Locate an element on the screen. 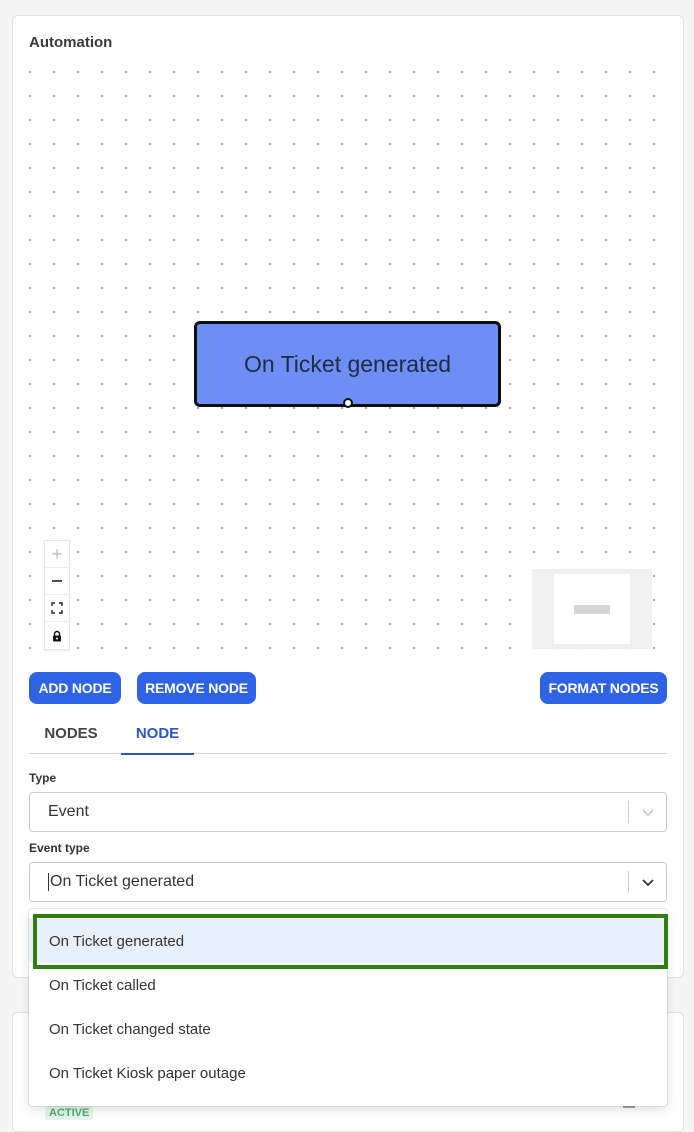 The width and height of the screenshot is (694, 1132). plus-icon: + is located at coordinates (57, 553).